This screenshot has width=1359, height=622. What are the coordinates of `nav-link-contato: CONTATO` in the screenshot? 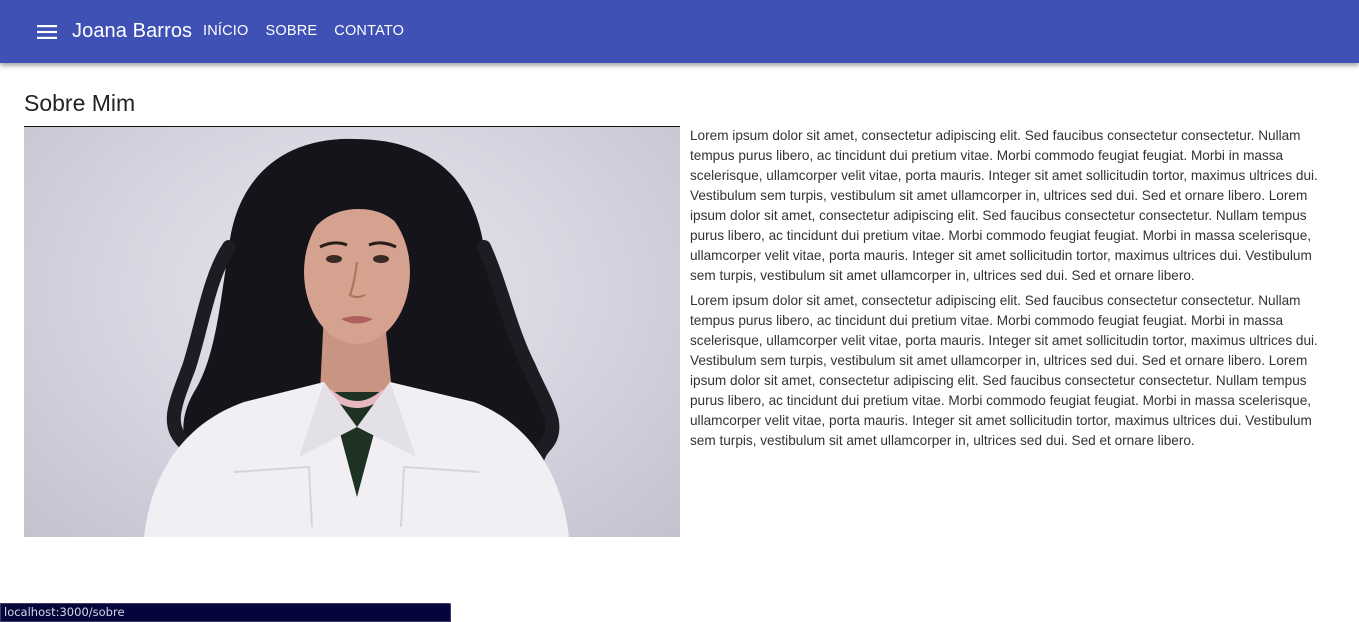 It's located at (369, 31).